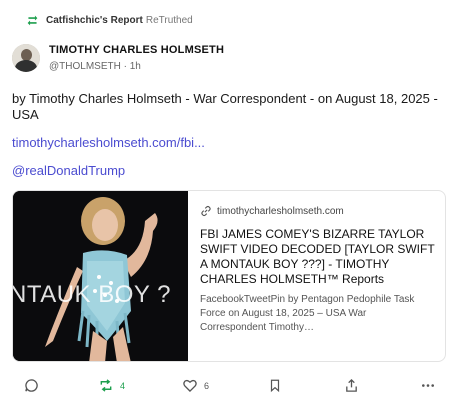 This screenshot has height=406, width=458. I want to click on bookmark-button, so click(275, 385).